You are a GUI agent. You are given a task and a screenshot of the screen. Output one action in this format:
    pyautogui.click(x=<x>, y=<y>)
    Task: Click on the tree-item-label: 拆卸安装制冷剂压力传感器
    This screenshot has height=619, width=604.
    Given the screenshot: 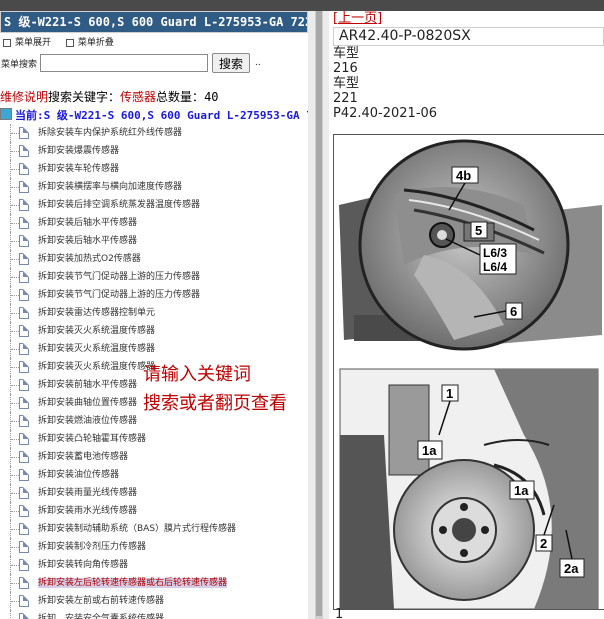 What is the action you would take?
    pyautogui.click(x=92, y=547)
    